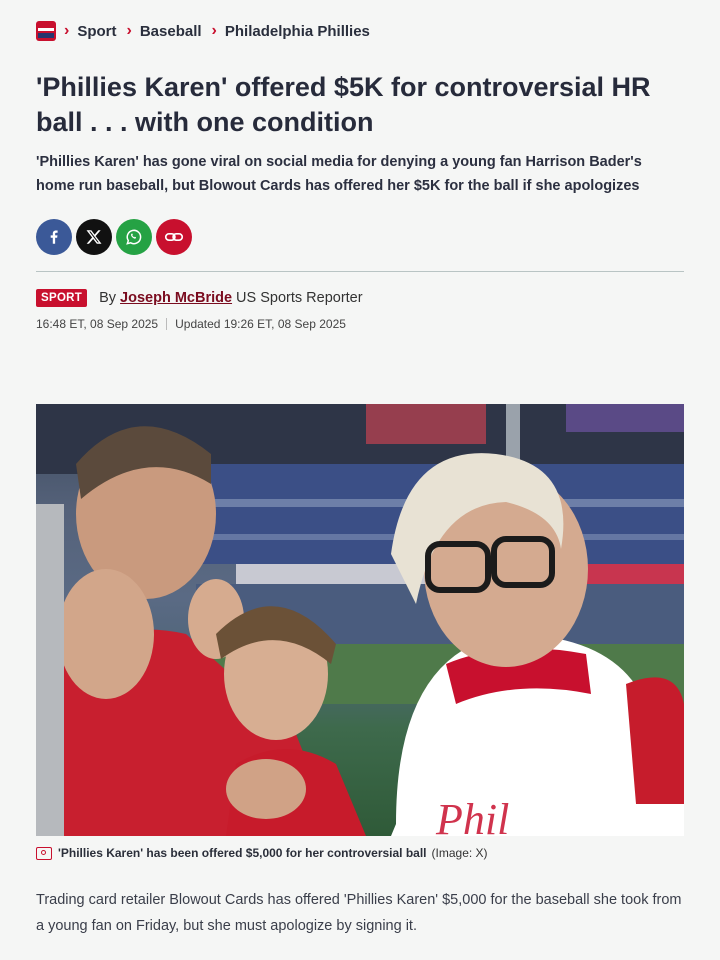 The image size is (720, 960). I want to click on updated-time: Updated 19:26 ET, 08 Sep 2025, so click(260, 324).